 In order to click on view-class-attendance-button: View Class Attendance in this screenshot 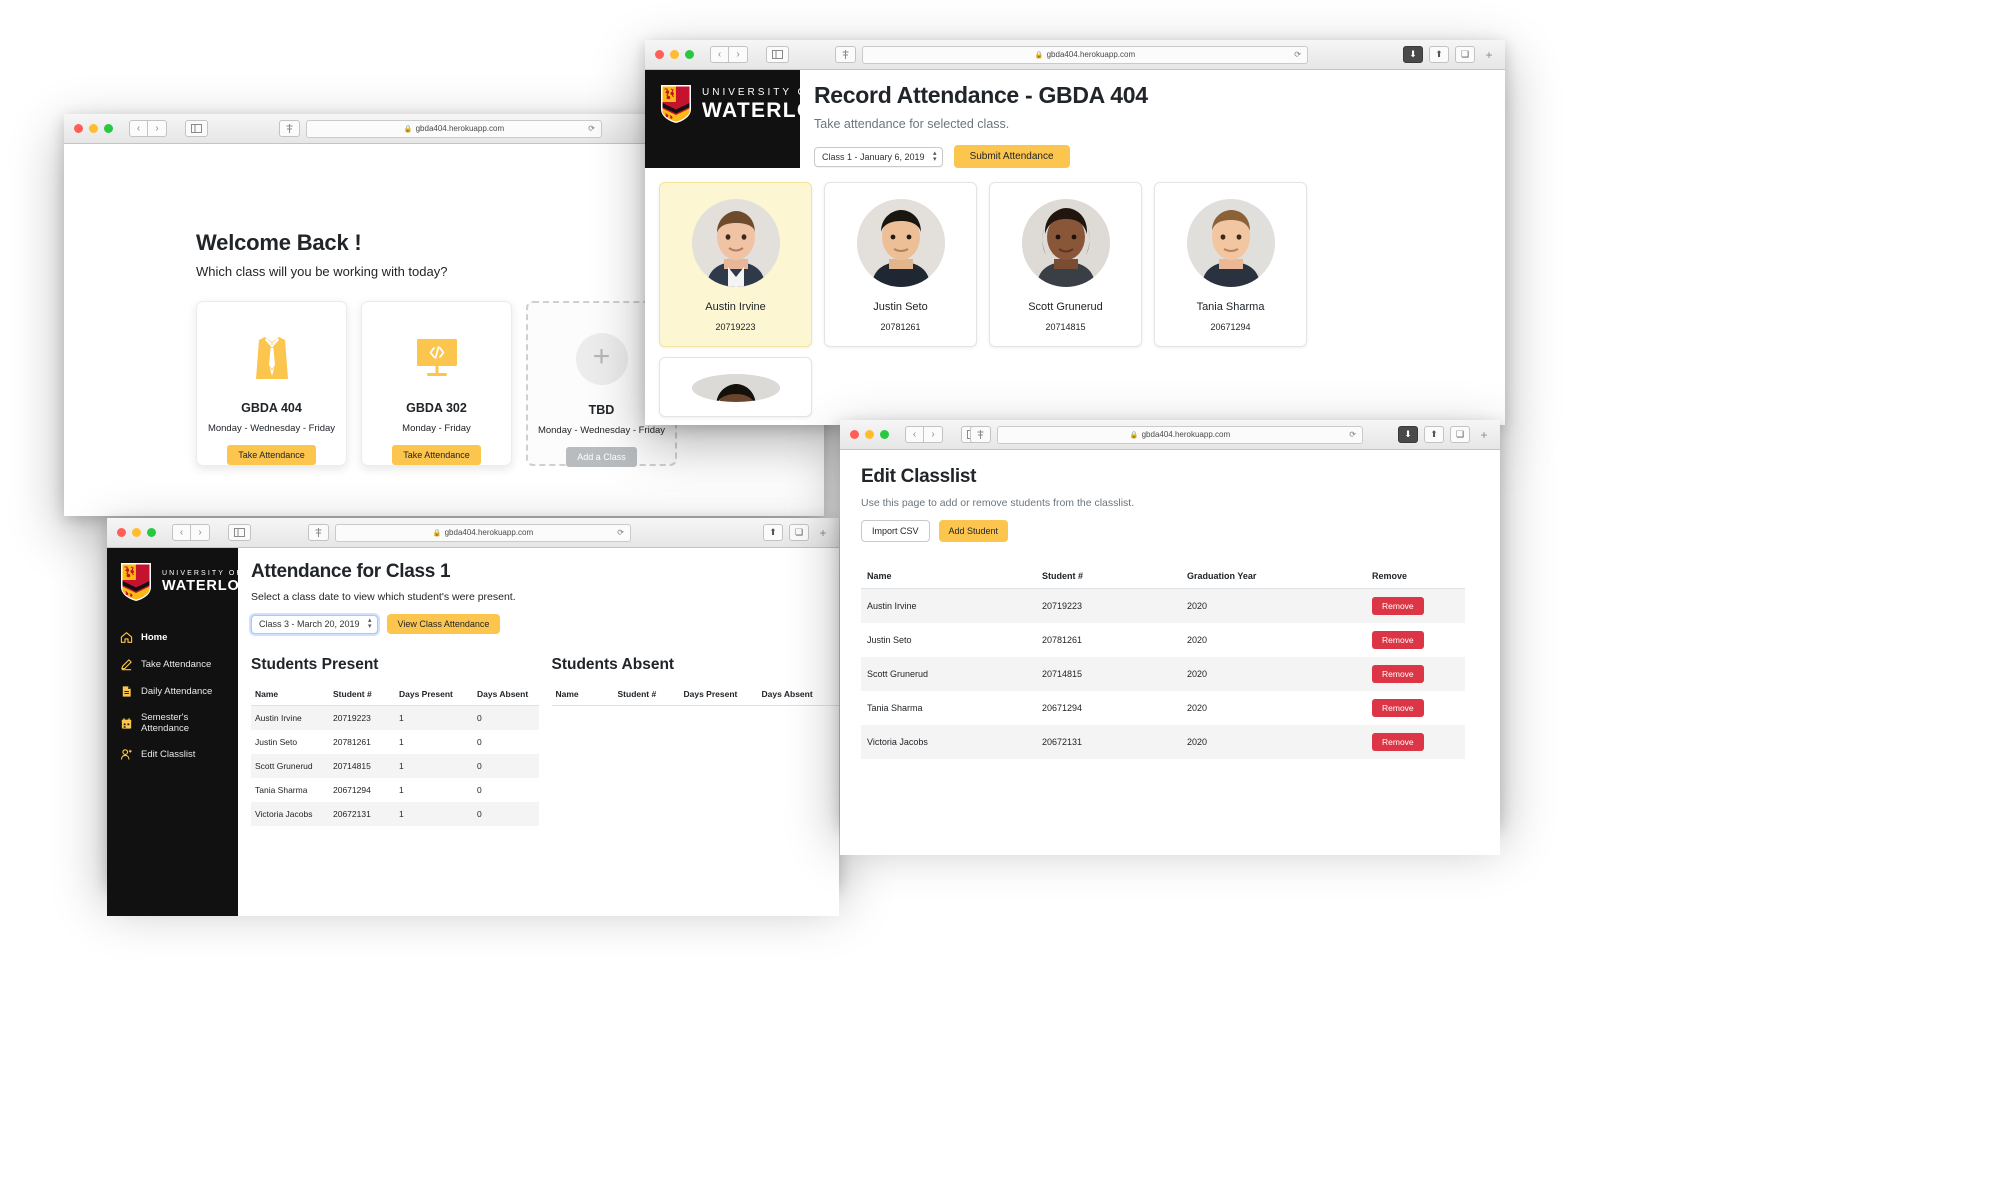, I will do `click(443, 624)`.